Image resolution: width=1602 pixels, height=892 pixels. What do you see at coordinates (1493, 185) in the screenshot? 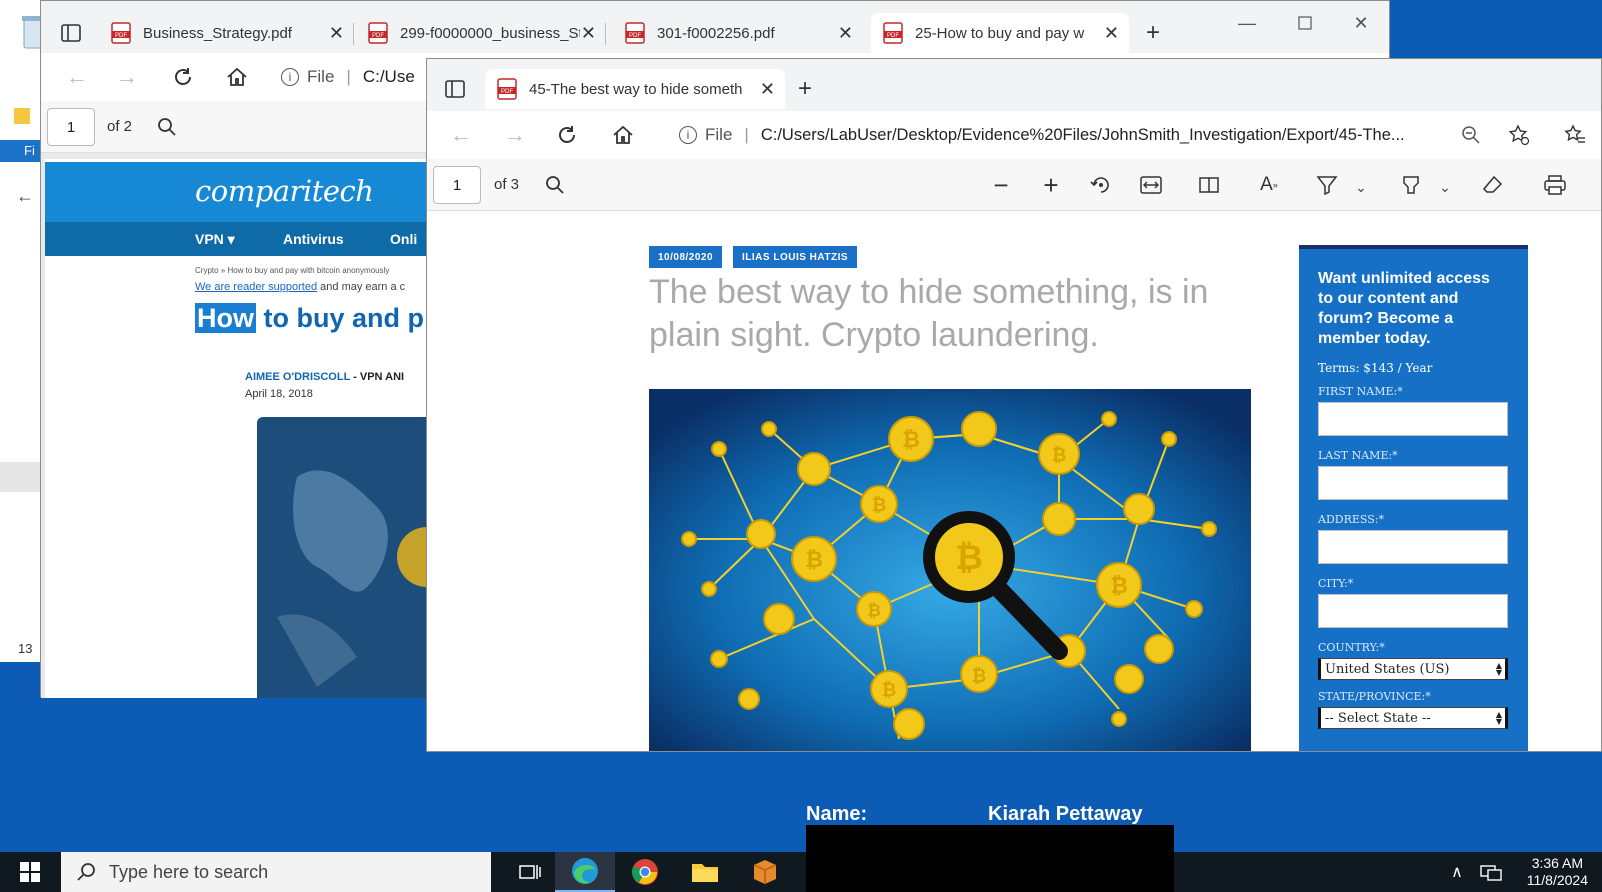
I see `eraser-icon` at bounding box center [1493, 185].